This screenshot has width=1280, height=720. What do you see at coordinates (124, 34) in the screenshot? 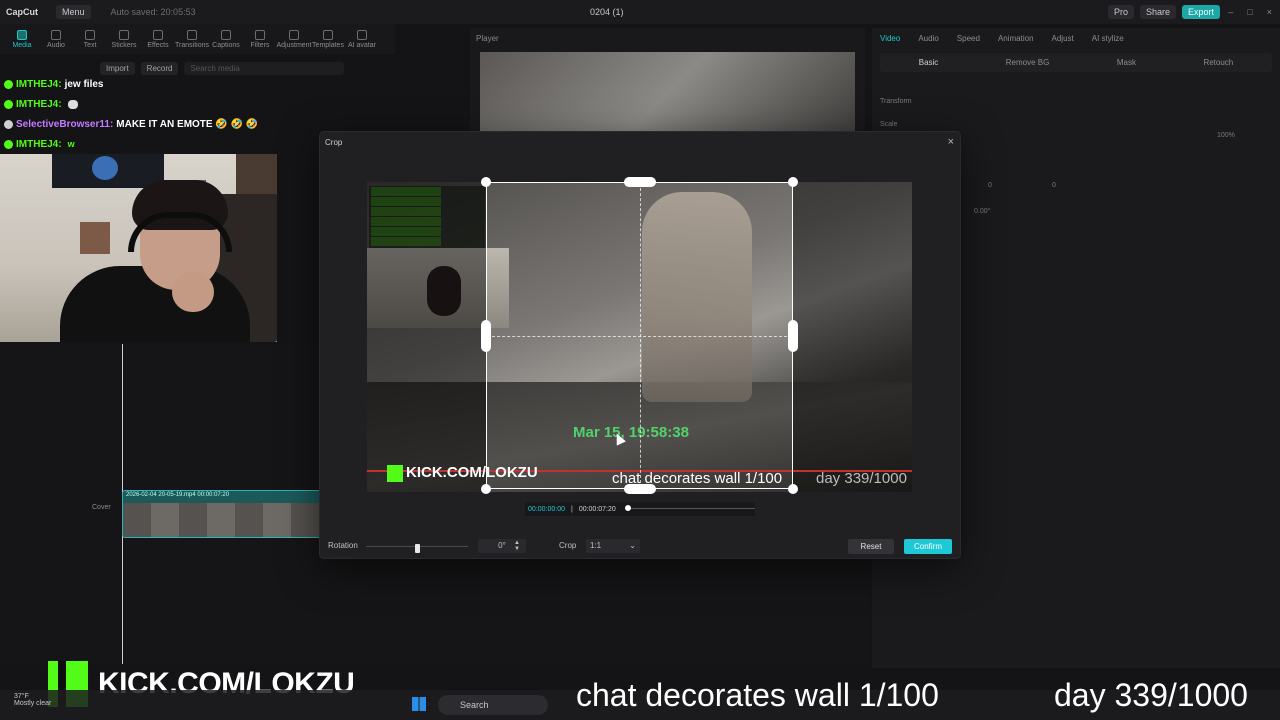
I see `sticker-icon` at bounding box center [124, 34].